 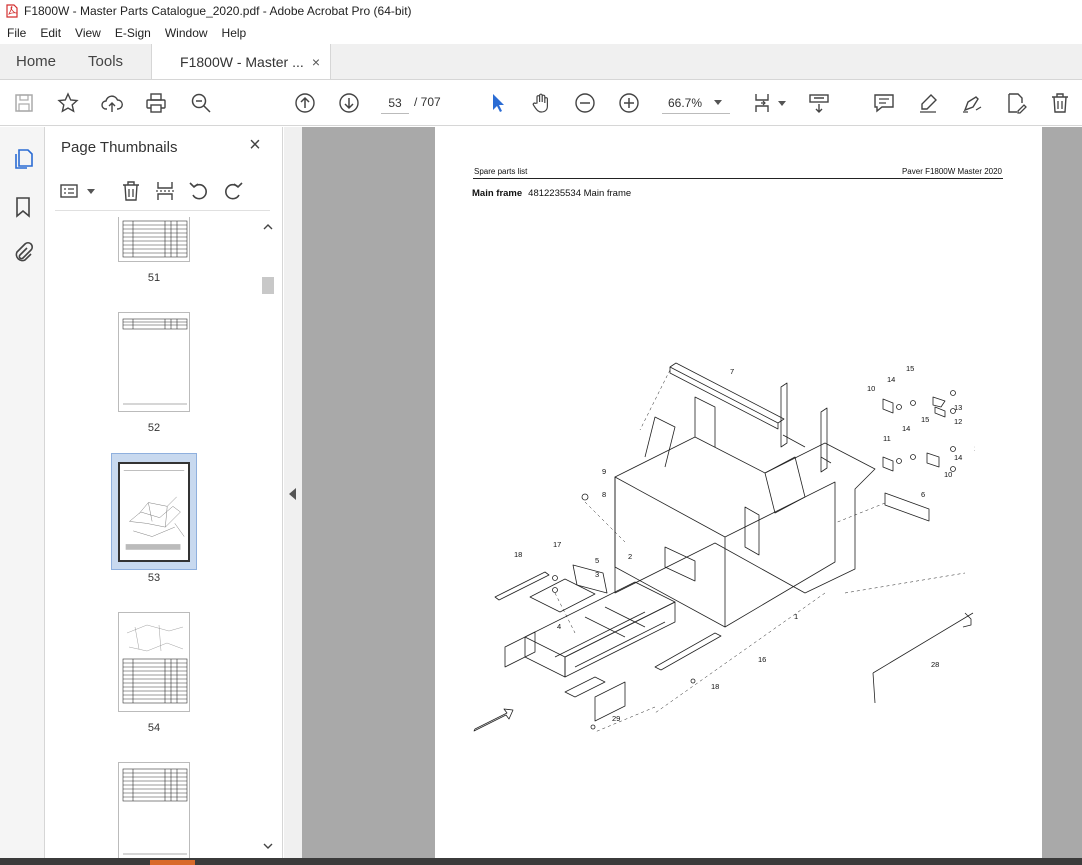 I want to click on callout-8: 8, so click(x=604, y=494).